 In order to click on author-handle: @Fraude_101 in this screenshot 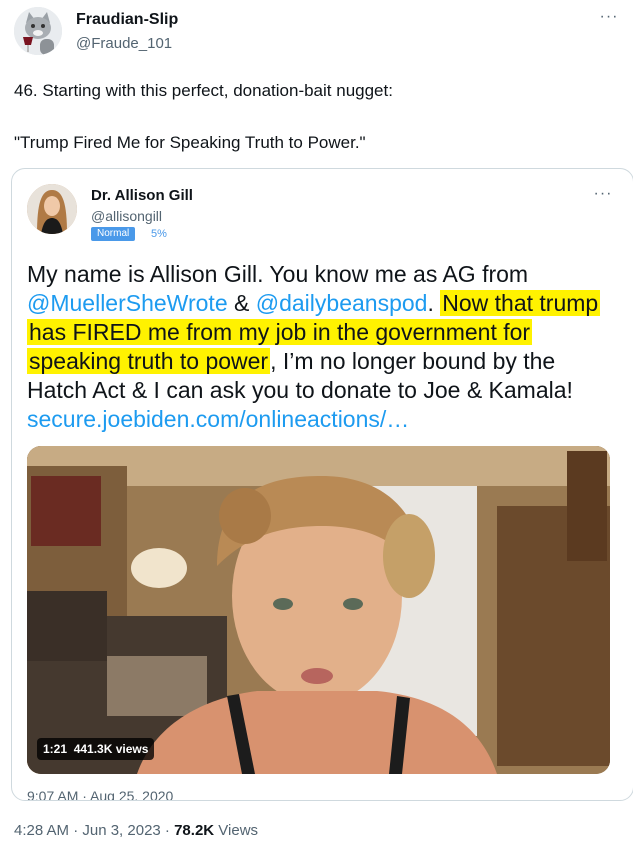, I will do `click(124, 43)`.